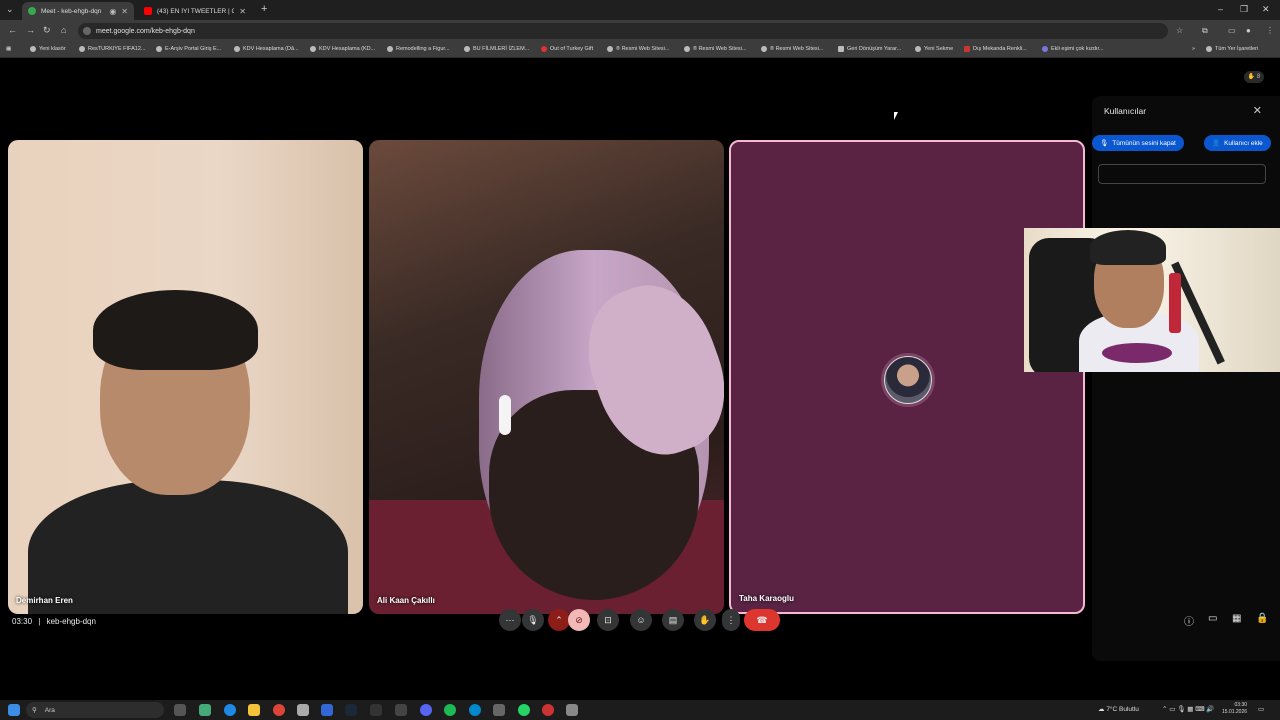 The image size is (1280, 720). I want to click on notifications-icon: ▭, so click(1261, 709).